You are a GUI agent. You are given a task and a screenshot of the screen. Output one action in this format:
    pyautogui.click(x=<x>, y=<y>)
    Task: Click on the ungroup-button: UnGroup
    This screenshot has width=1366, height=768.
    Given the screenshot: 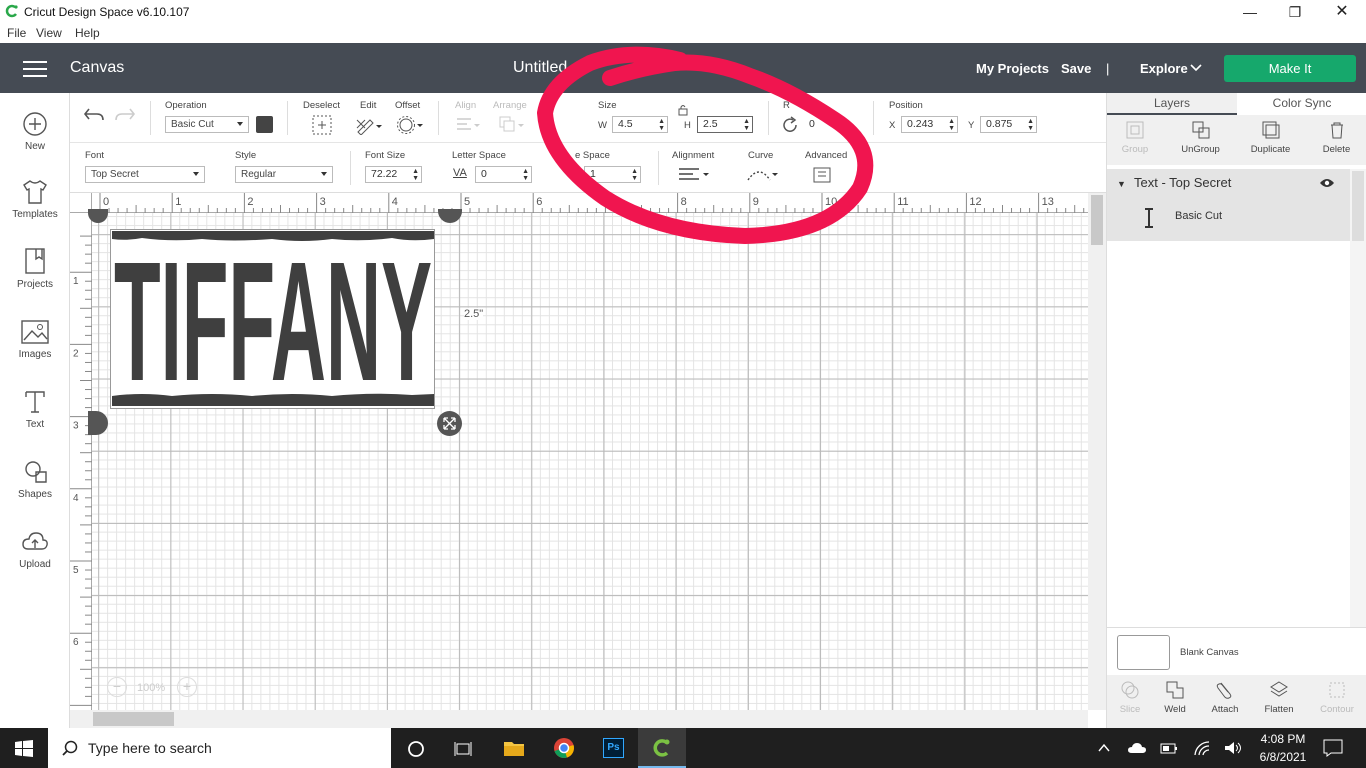 What is the action you would take?
    pyautogui.click(x=1200, y=137)
    